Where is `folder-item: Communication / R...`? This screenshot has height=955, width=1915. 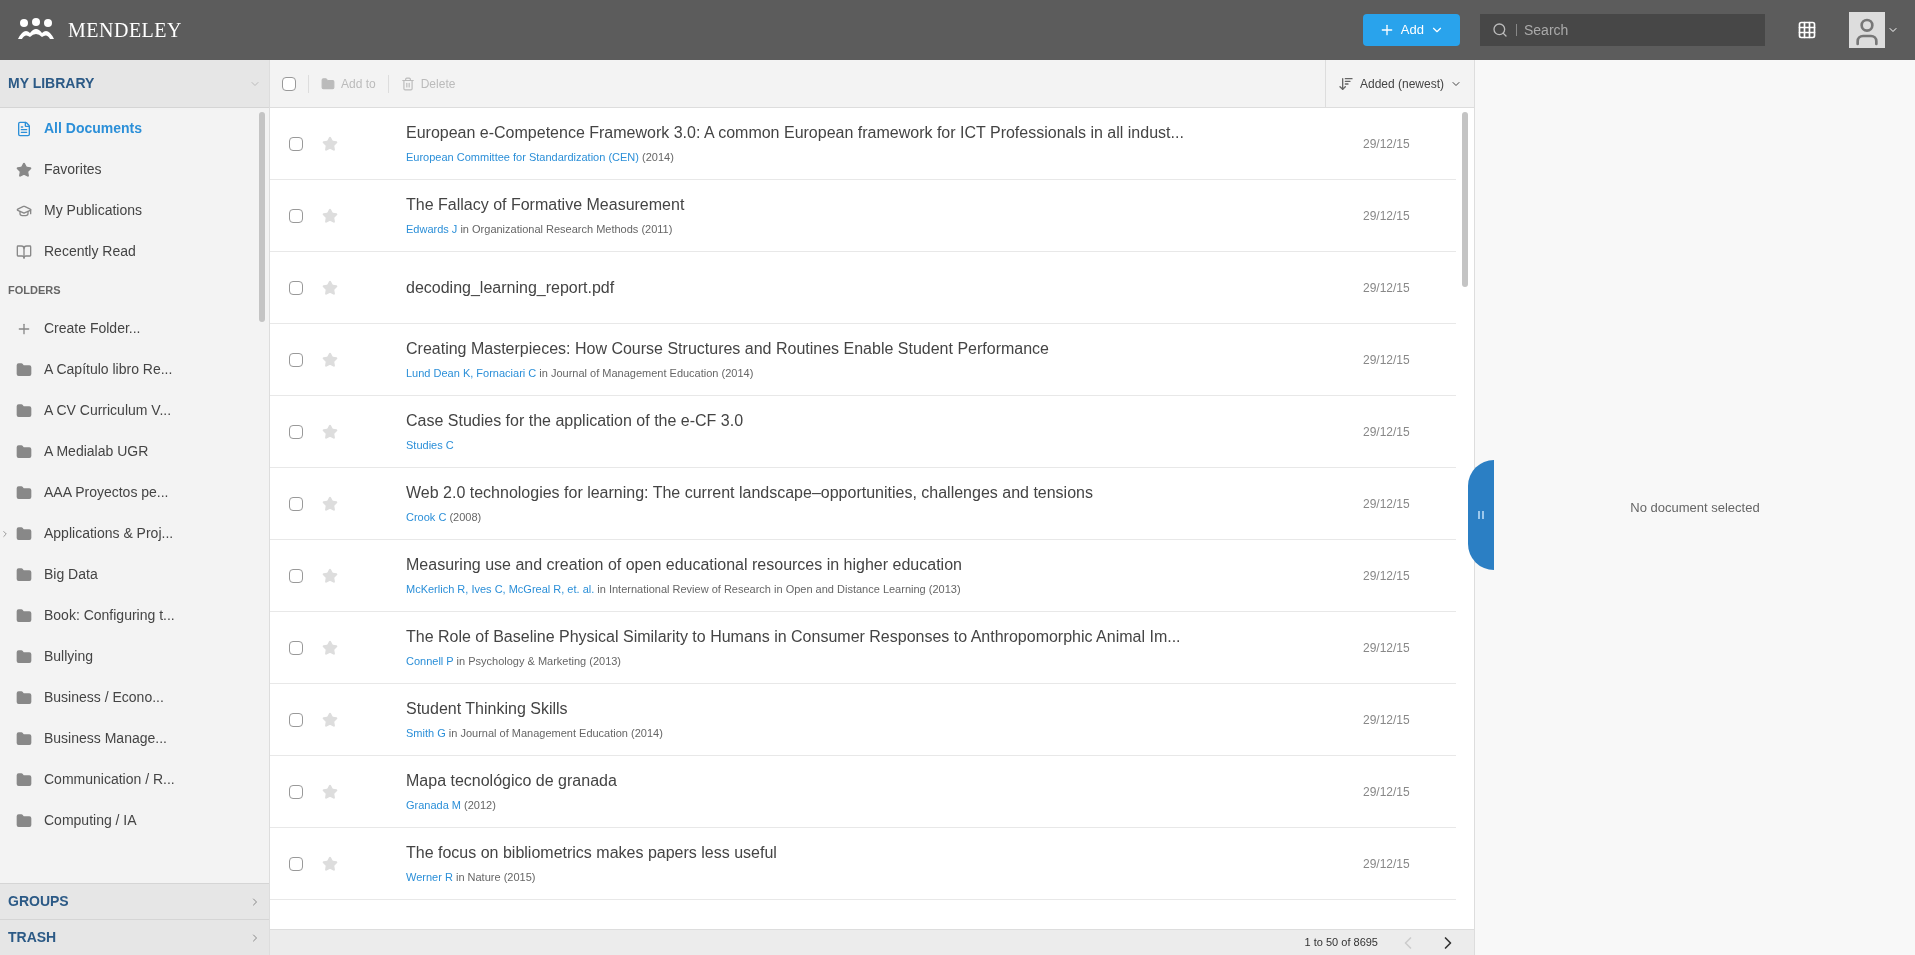 folder-item: Communication / R... is located at coordinates (127, 779).